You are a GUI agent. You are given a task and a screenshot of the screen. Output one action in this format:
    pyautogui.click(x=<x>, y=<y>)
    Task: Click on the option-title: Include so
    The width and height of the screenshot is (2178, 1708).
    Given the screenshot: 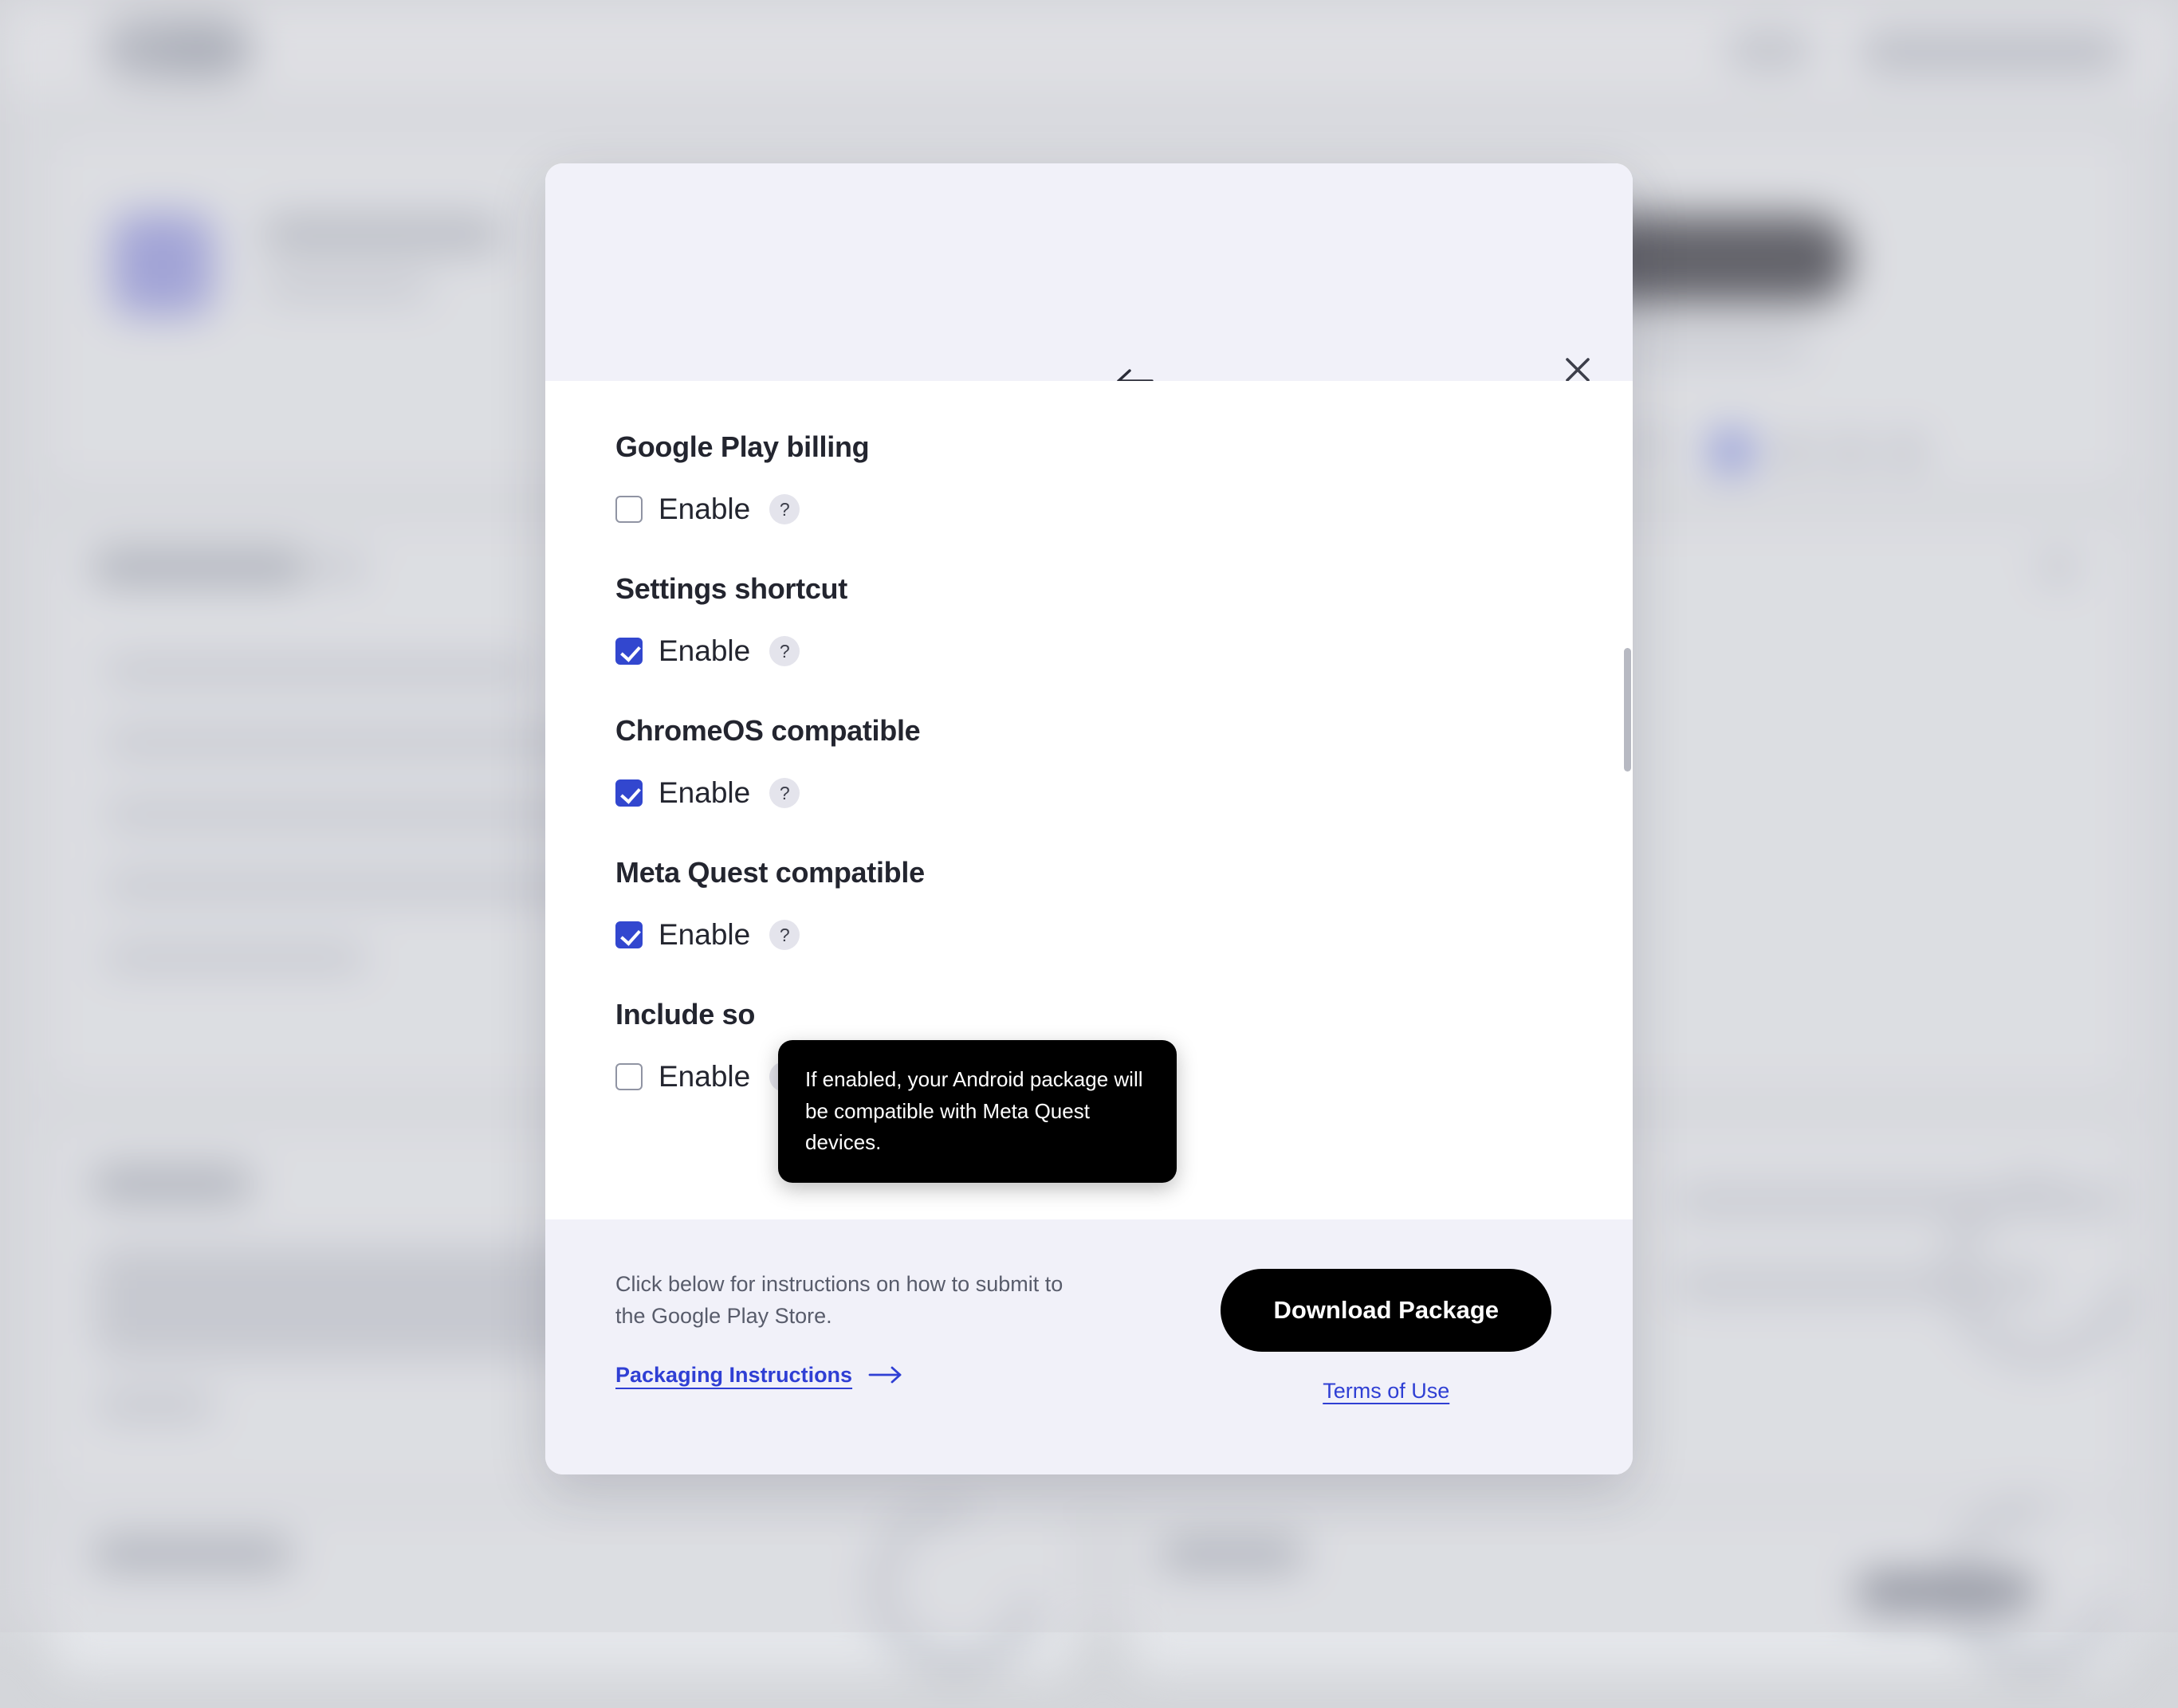 What is the action you would take?
    pyautogui.click(x=1098, y=1014)
    